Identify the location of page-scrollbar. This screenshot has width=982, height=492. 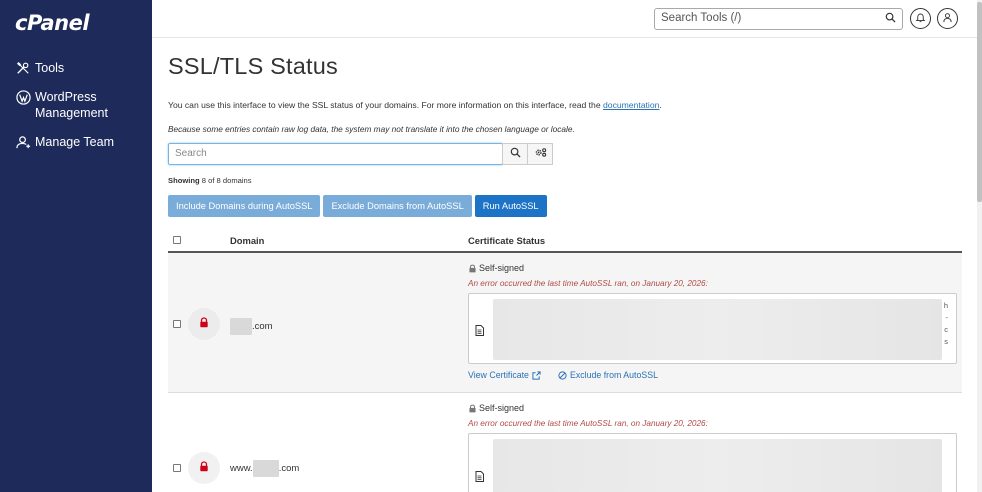
(979, 246).